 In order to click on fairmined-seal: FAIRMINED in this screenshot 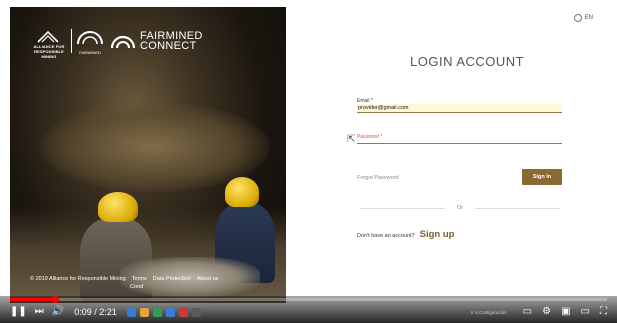, I will do `click(88, 42)`.